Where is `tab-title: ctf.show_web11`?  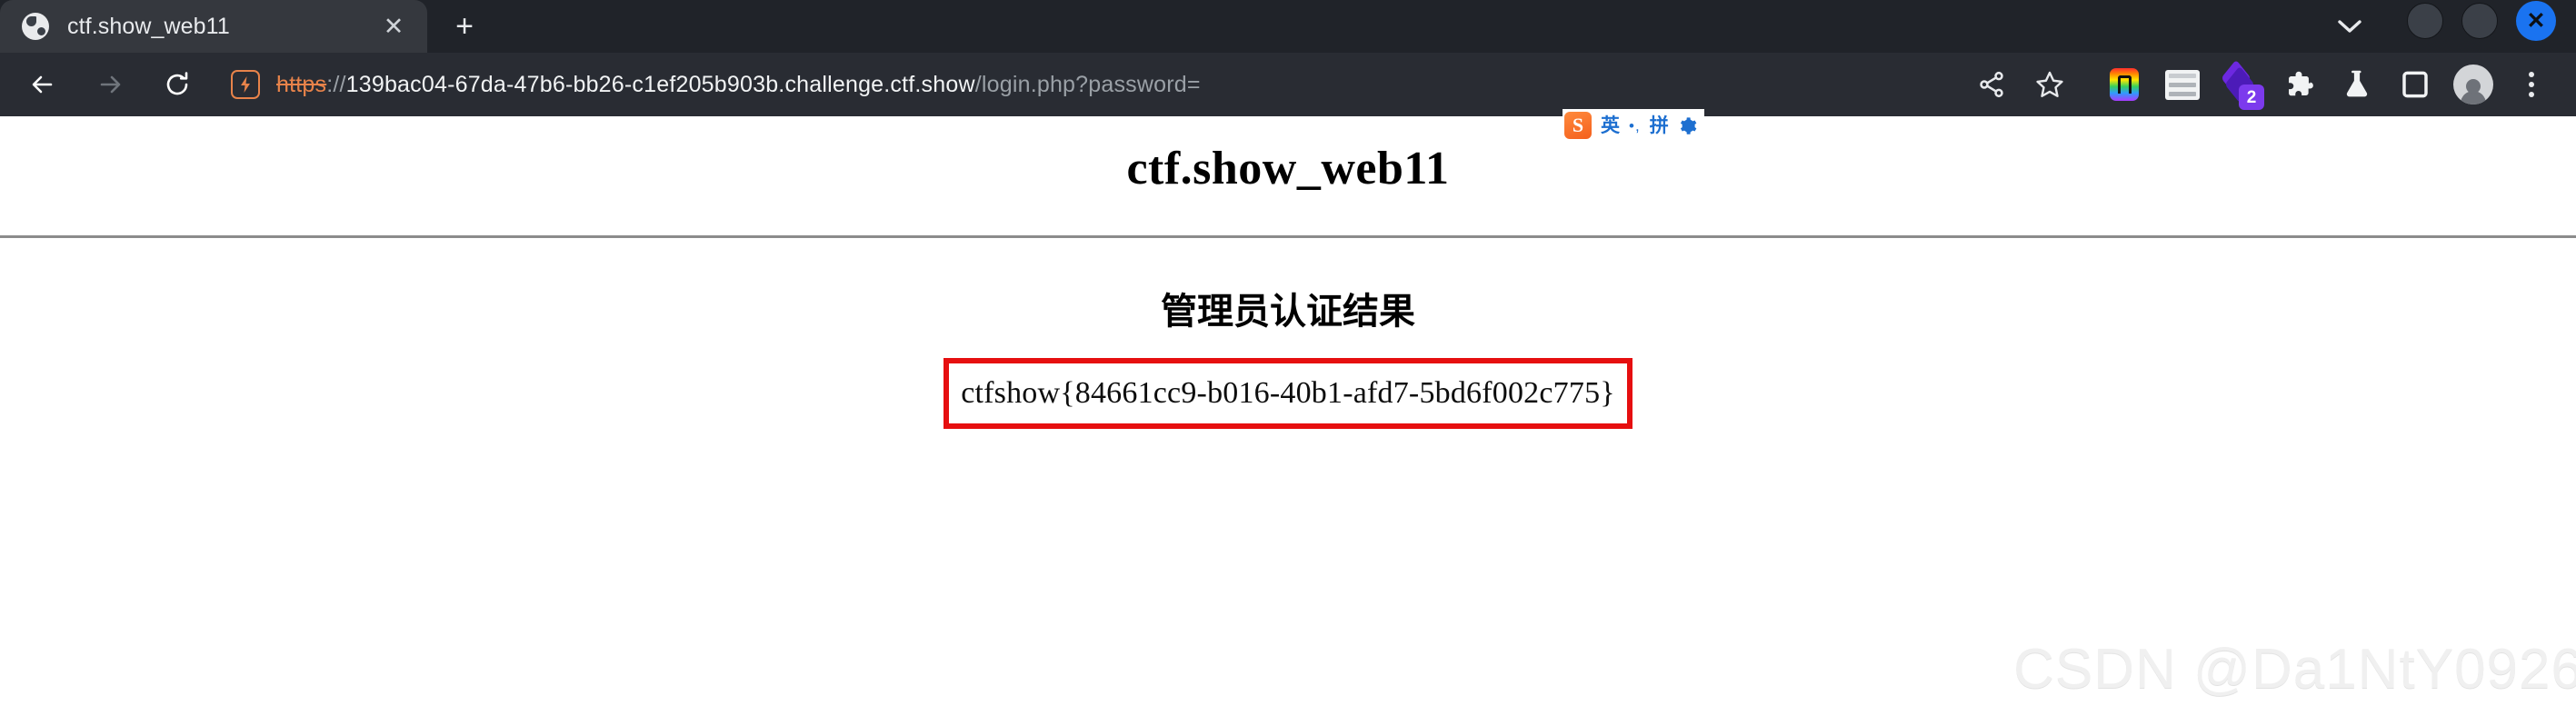 tab-title: ctf.show_web11 is located at coordinates (148, 26).